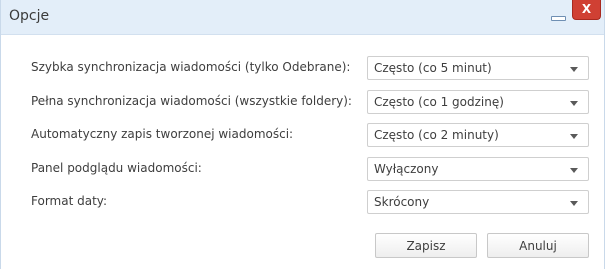  I want to click on minimize-icon, so click(558, 17).